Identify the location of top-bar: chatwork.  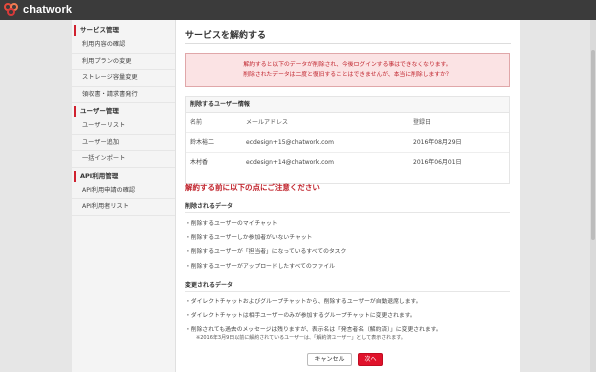
(298, 10).